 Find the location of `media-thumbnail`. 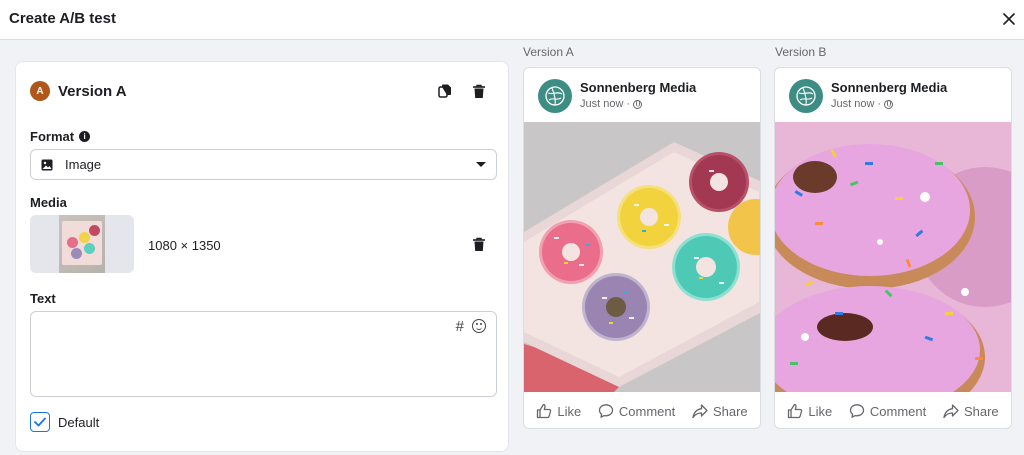

media-thumbnail is located at coordinates (82, 244).